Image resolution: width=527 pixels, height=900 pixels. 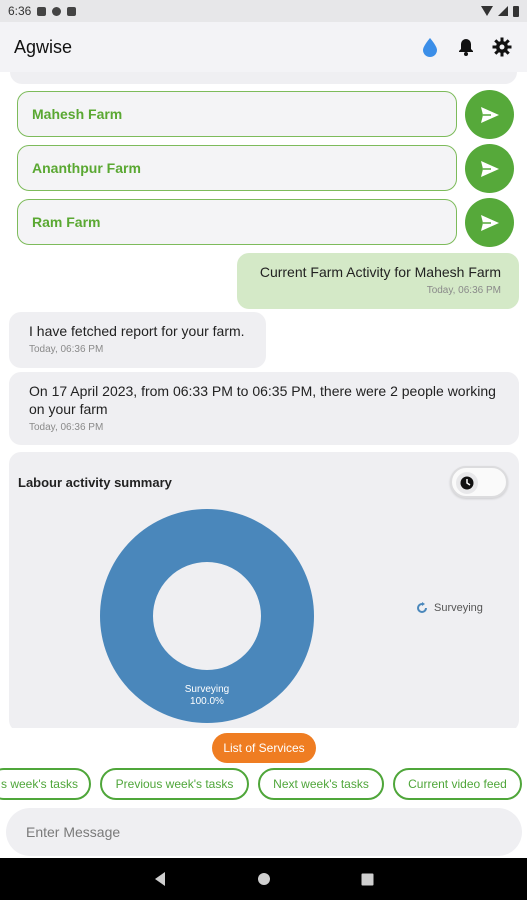 I want to click on app-bar: Agwise, so click(x=263, y=47).